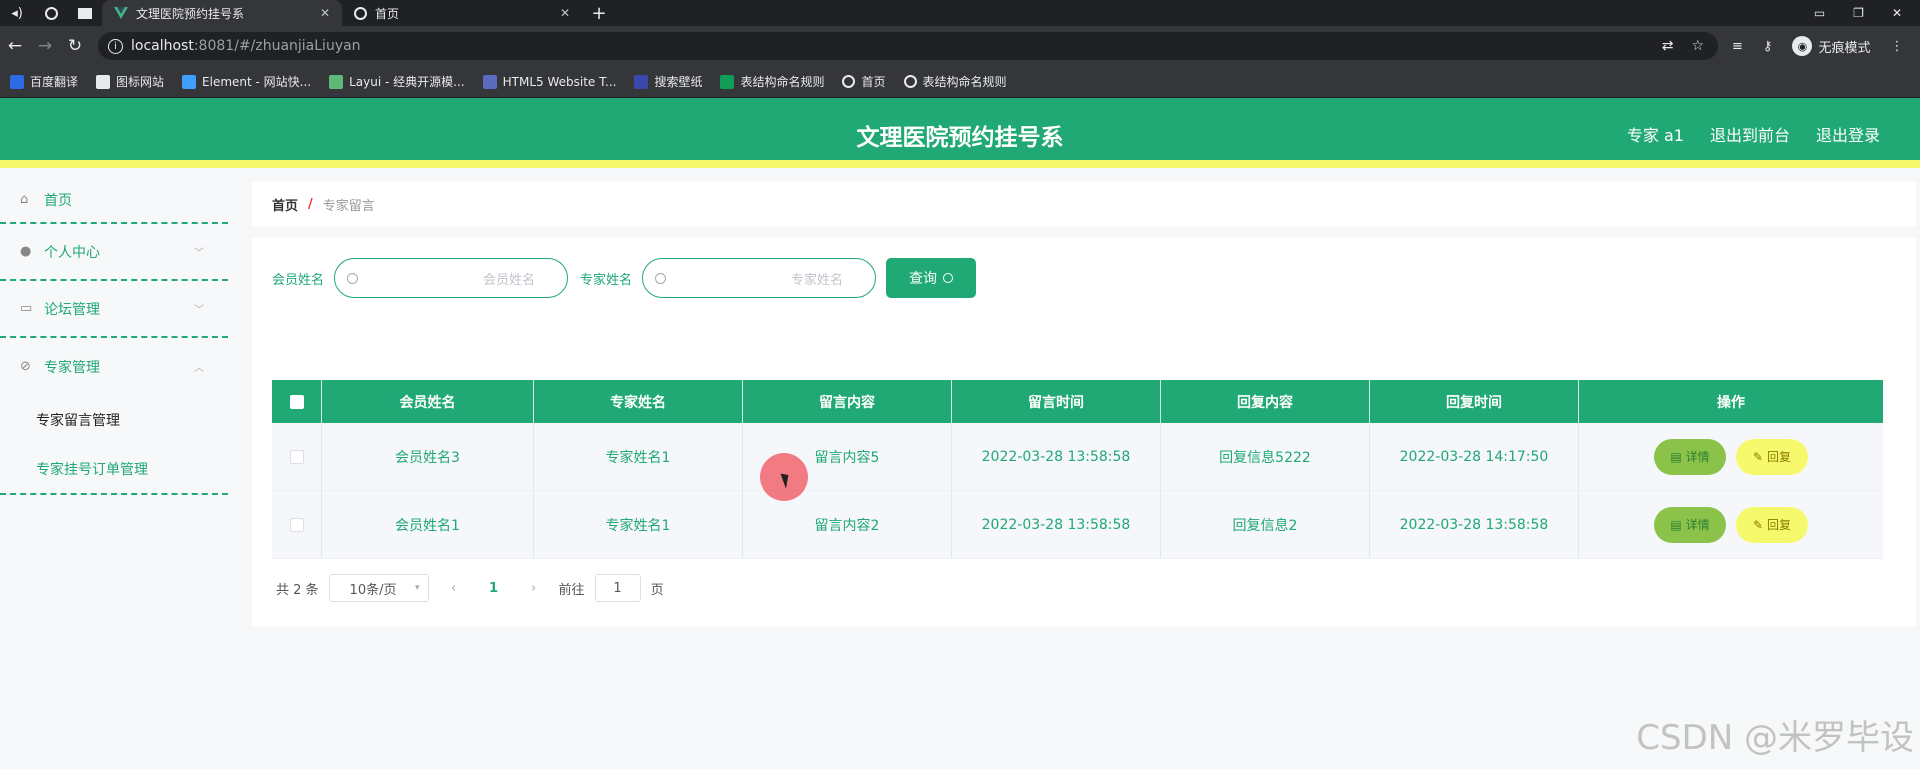  I want to click on breadcrumb-home: 首页, so click(285, 204).